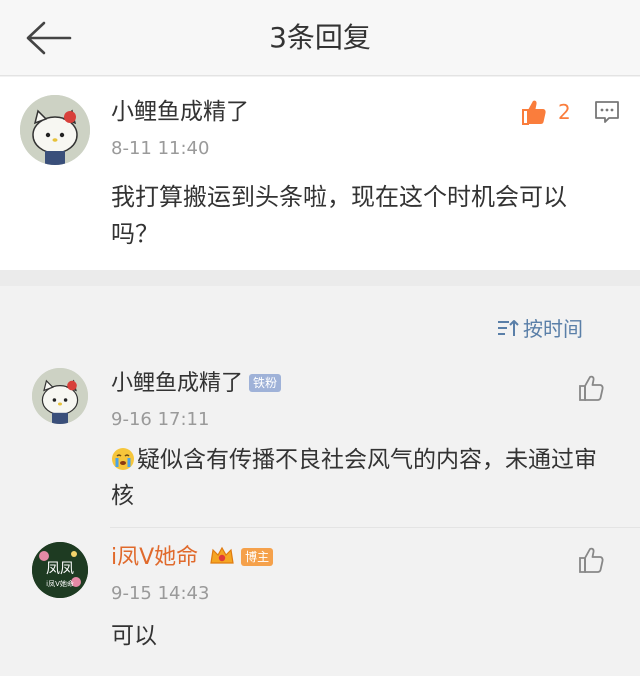  I want to click on avatar-subtext: i凤V她命, so click(60, 583).